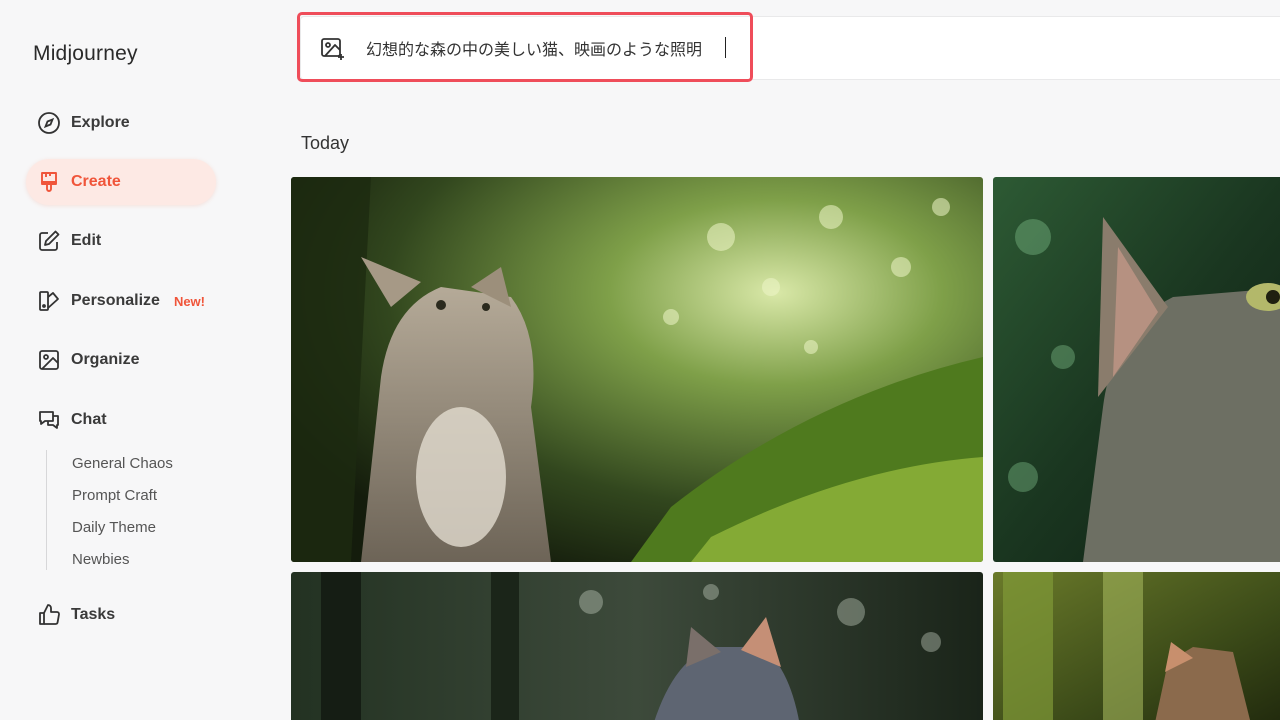 The height and width of the screenshot is (720, 1280). I want to click on edit-icon, so click(49, 241).